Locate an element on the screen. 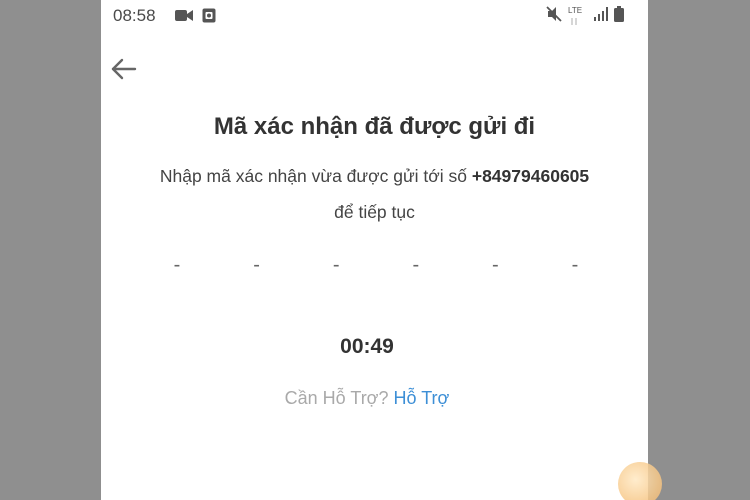 The image size is (750, 500). code-slot-3: - is located at coordinates (336, 269).